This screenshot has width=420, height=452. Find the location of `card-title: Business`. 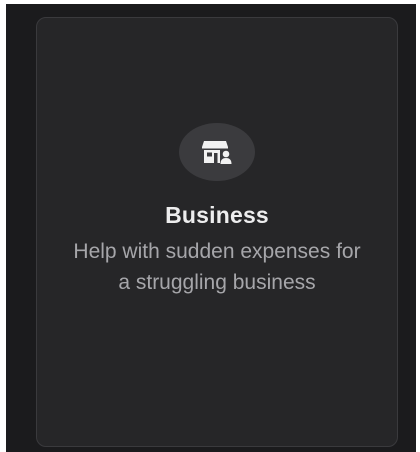

card-title: Business is located at coordinates (217, 215).